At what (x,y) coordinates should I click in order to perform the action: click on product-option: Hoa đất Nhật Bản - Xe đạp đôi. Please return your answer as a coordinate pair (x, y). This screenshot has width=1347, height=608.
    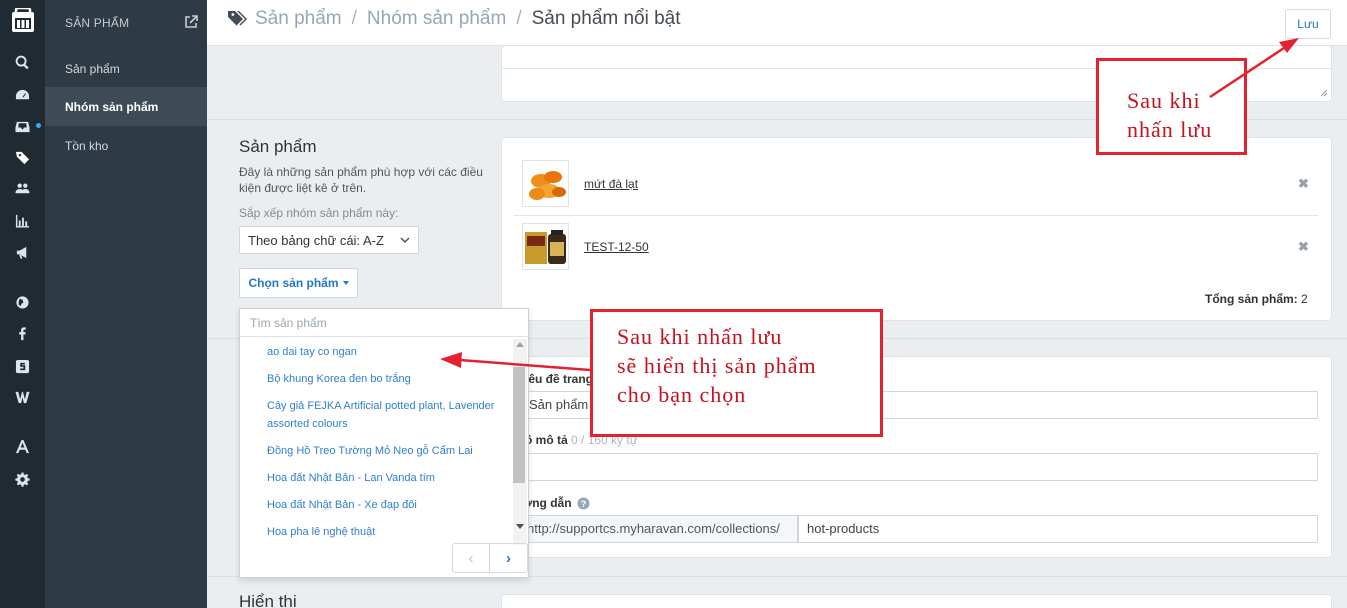
    Looking at the image, I should click on (387, 505).